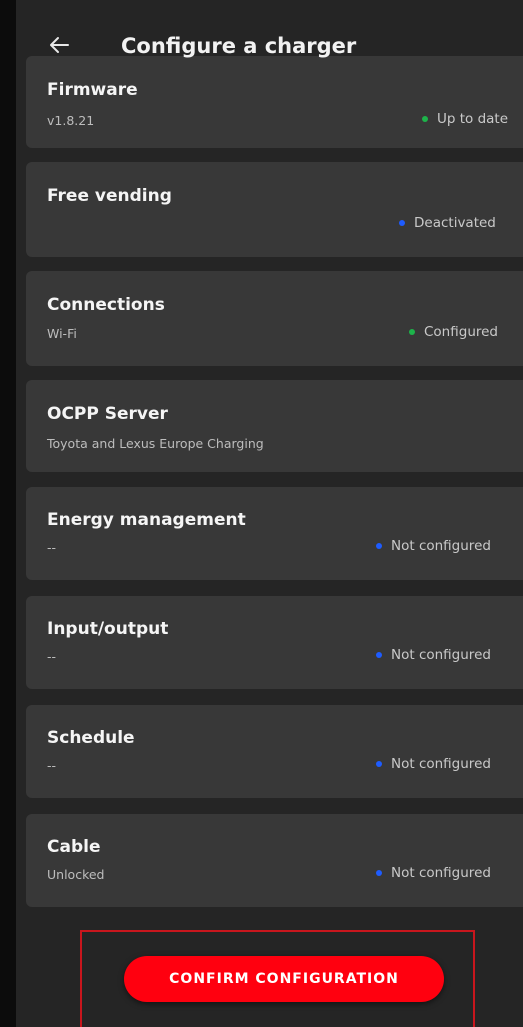 This screenshot has width=523, height=1027. Describe the element at coordinates (52, 765) in the screenshot. I see `schedule-value: --` at that location.